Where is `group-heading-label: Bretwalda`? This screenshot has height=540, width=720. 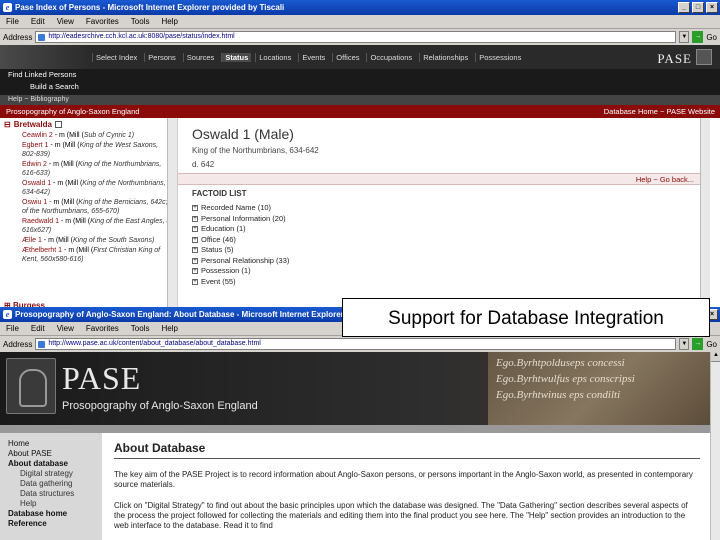 group-heading-label: Bretwalda is located at coordinates (32, 124).